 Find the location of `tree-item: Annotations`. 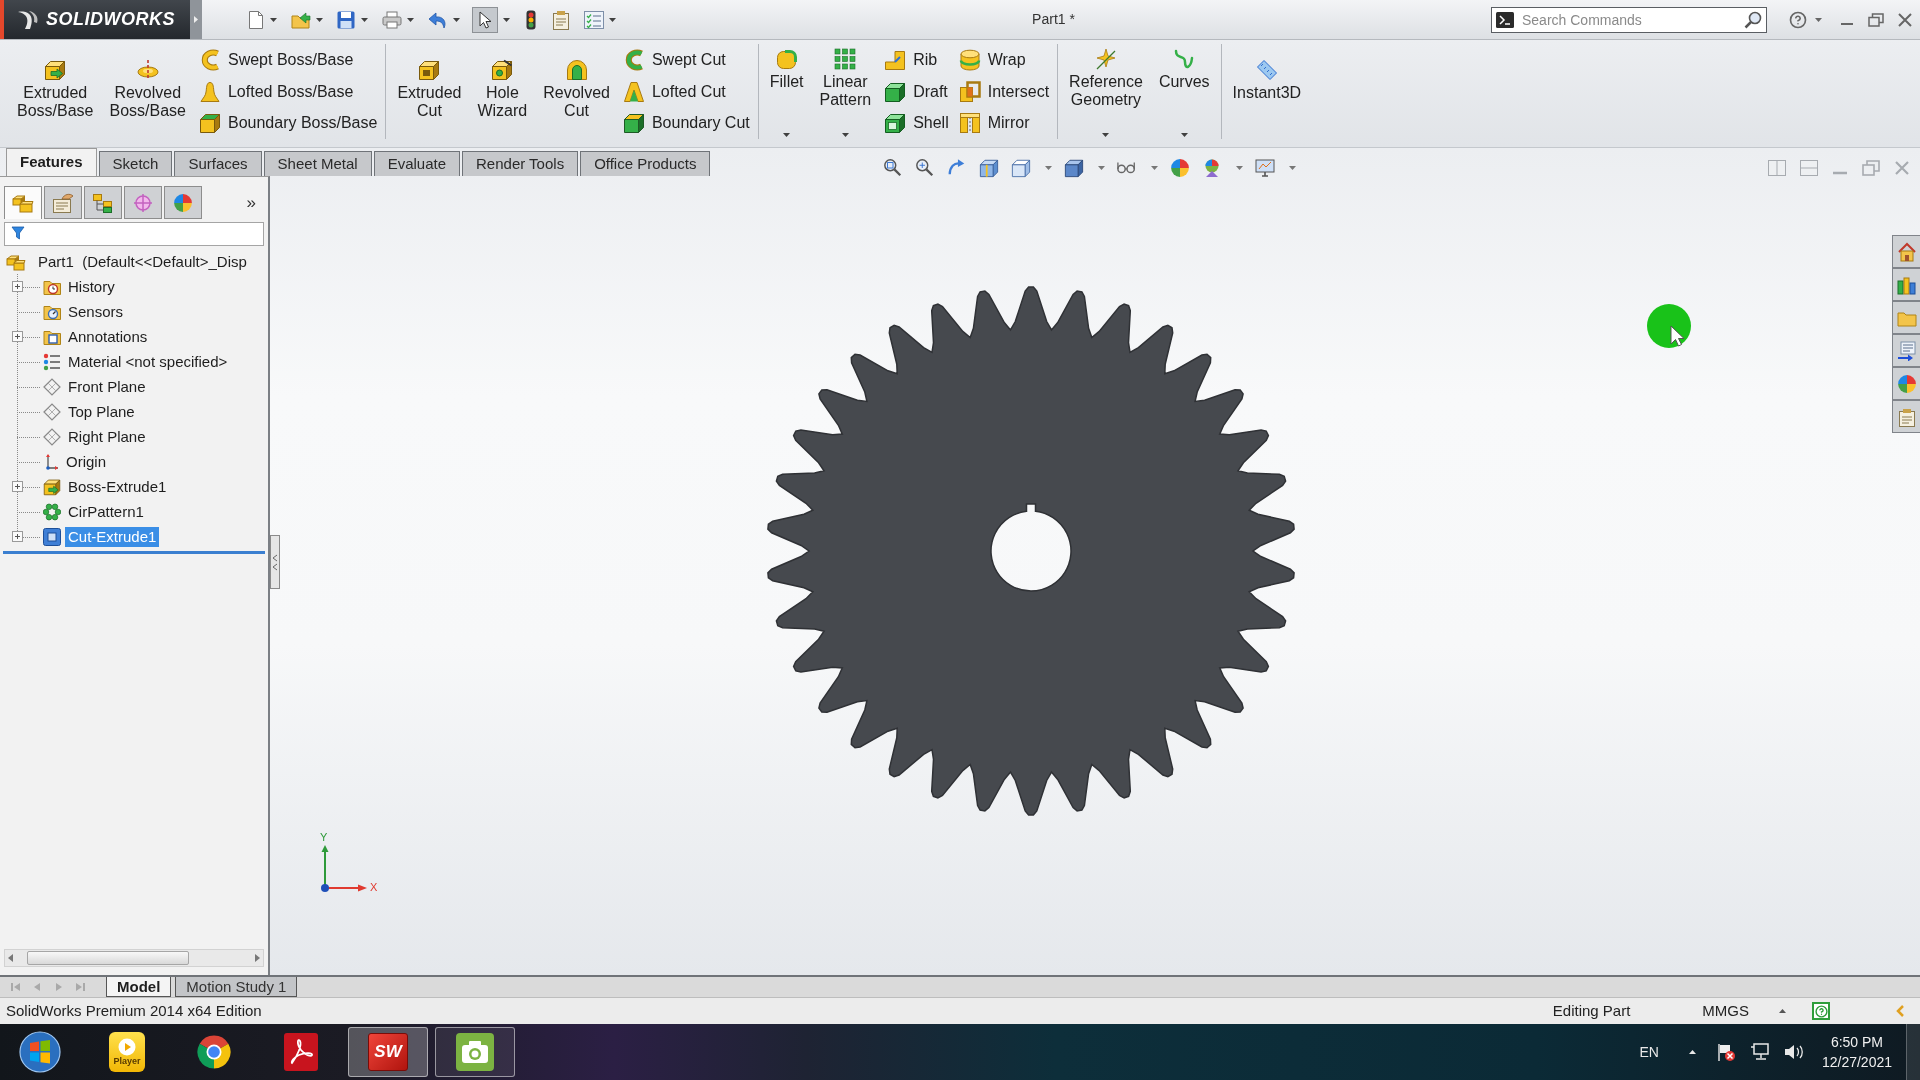

tree-item: Annotations is located at coordinates (108, 336).